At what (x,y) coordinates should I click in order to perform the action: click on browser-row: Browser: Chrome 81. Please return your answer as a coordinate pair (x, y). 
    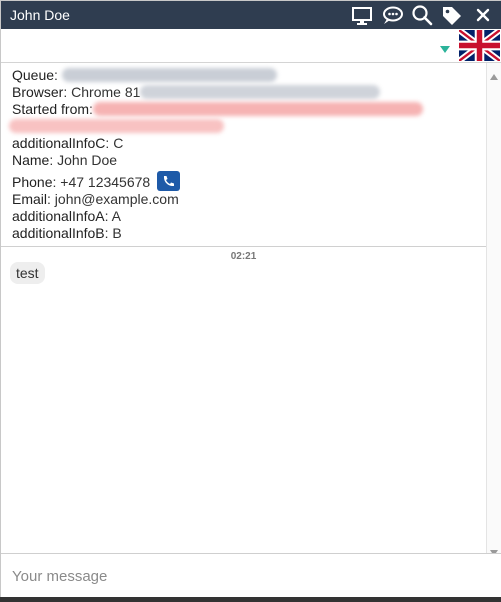
    Looking at the image, I should click on (243, 92).